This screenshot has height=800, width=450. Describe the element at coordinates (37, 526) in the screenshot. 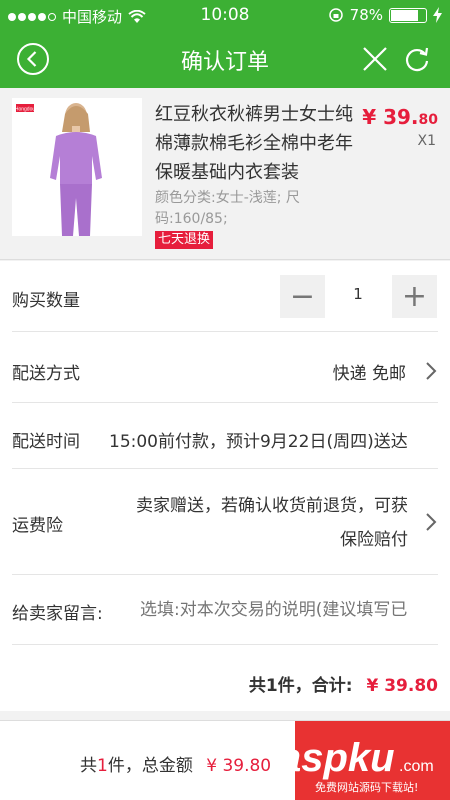

I see `shipping-insurance-label: 运费险` at that location.